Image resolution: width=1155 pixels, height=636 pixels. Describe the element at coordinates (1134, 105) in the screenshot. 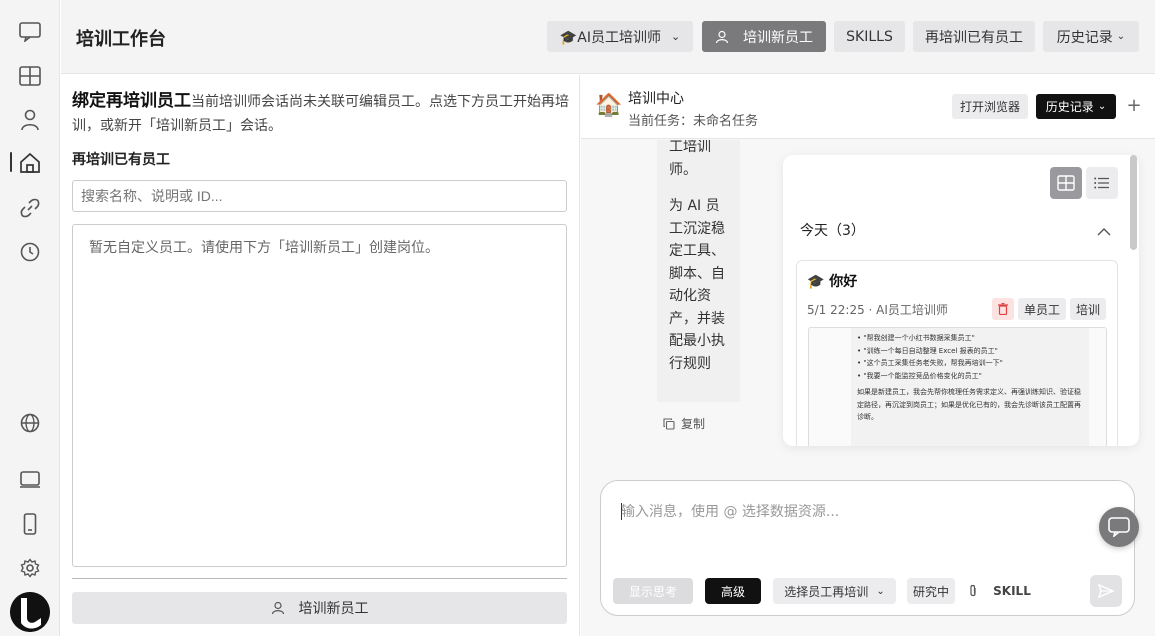

I see `plus-icon: +` at that location.